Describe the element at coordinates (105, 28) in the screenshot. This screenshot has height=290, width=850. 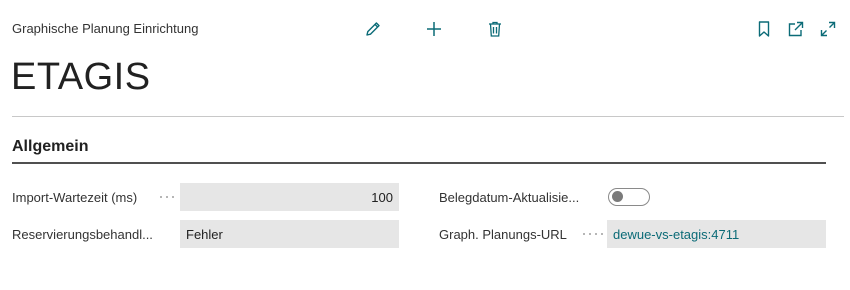
I see `page-caption: Graphische Planung Einrichtung` at that location.